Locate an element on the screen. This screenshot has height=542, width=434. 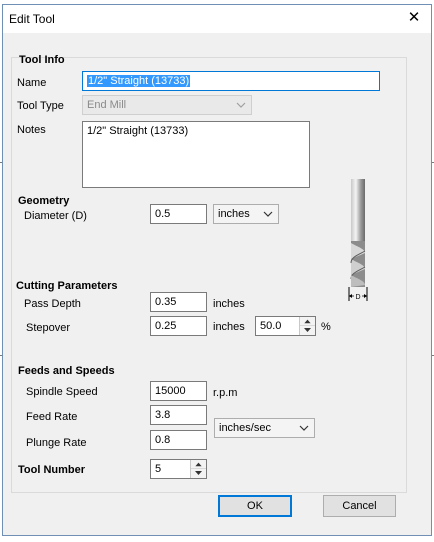
diameter-units-select: inches is located at coordinates (246, 214).